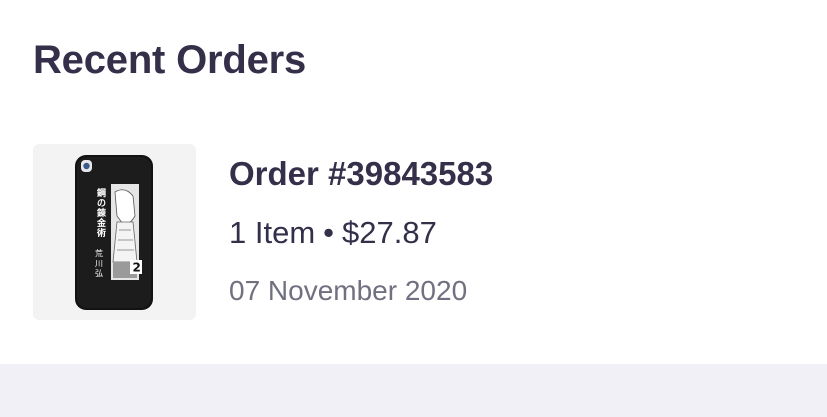  What do you see at coordinates (99, 253) in the screenshot?
I see `thumb-author-char-1: 荒` at bounding box center [99, 253].